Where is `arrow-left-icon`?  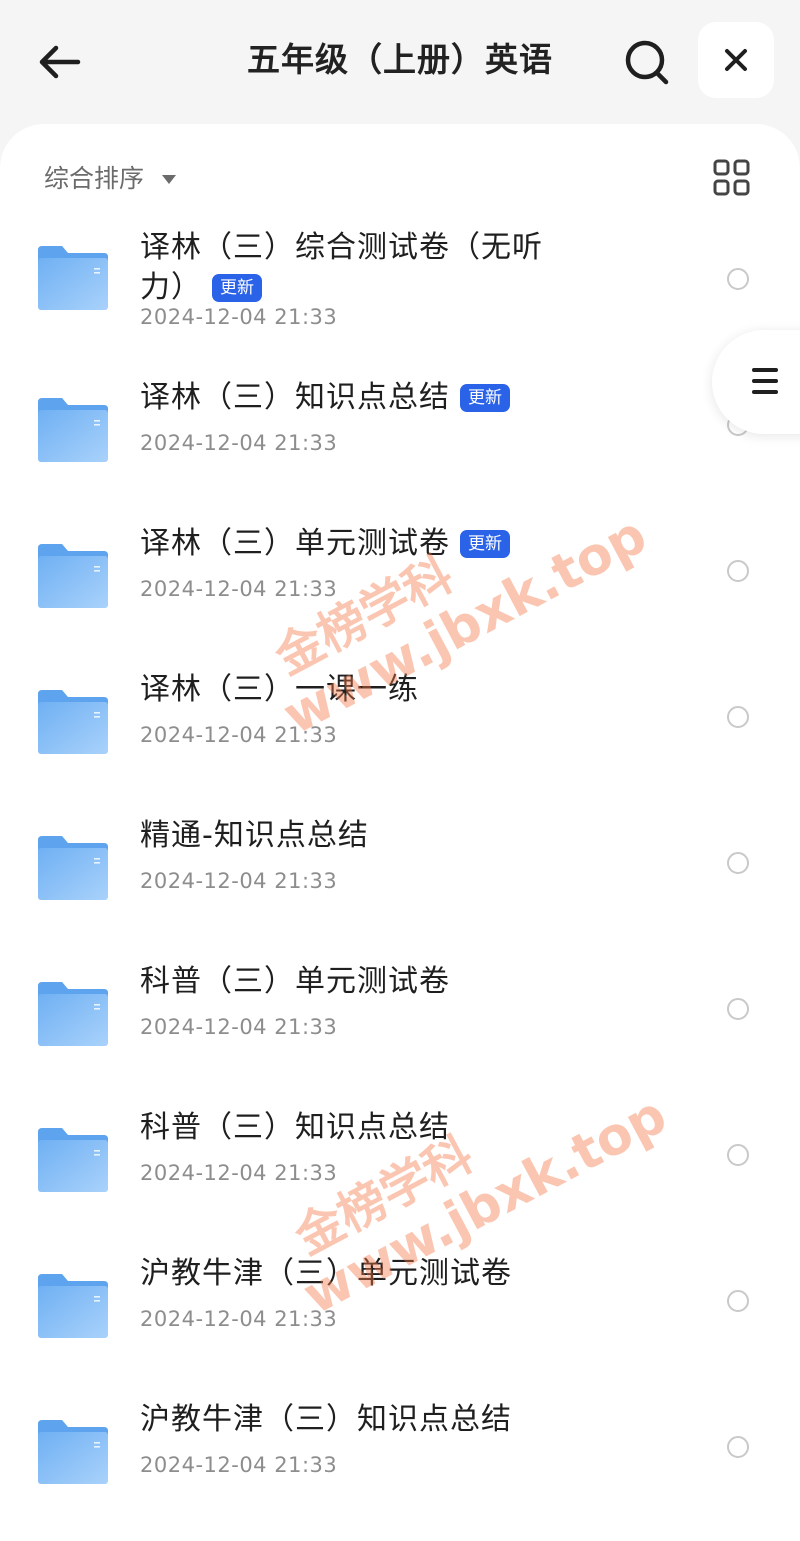 arrow-left-icon is located at coordinates (60, 62).